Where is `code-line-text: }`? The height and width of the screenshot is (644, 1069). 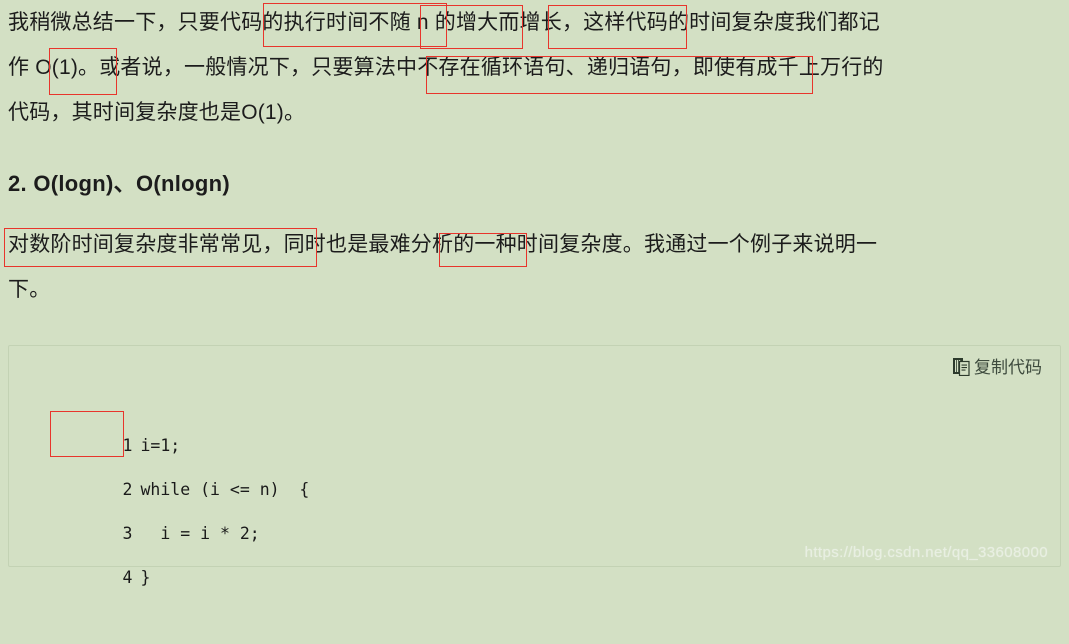
code-line-text: } is located at coordinates (145, 577).